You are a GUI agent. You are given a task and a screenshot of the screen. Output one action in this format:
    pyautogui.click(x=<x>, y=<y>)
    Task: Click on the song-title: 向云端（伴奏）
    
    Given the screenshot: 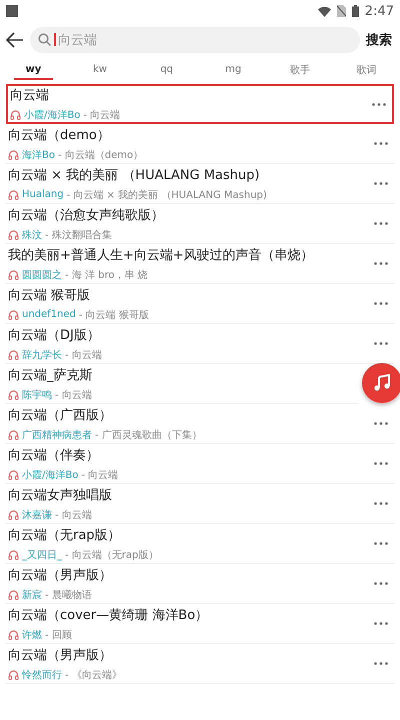 What is the action you would take?
    pyautogui.click(x=54, y=455)
    